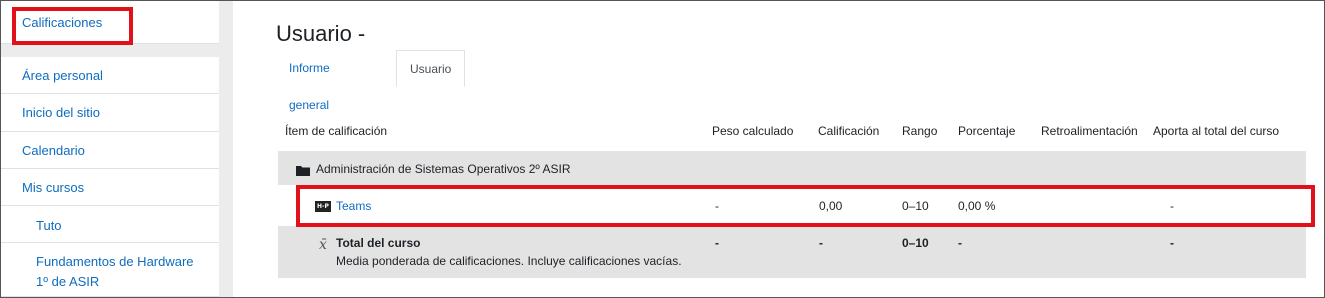  Describe the element at coordinates (378, 243) in the screenshot. I see `course-total-label: Total del curso` at that location.